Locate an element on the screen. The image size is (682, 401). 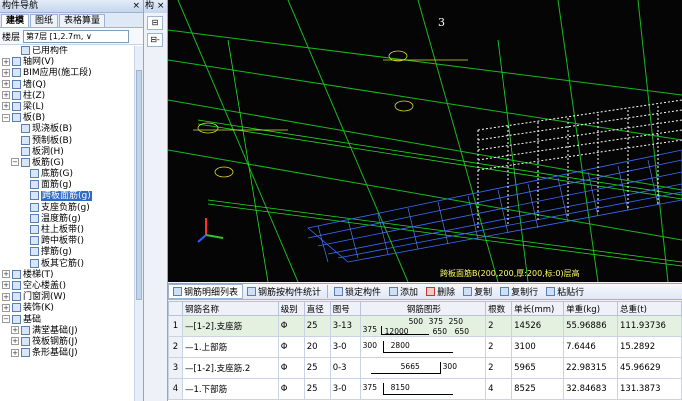
tree-item: + 装饰(K) is located at coordinates (67, 308).